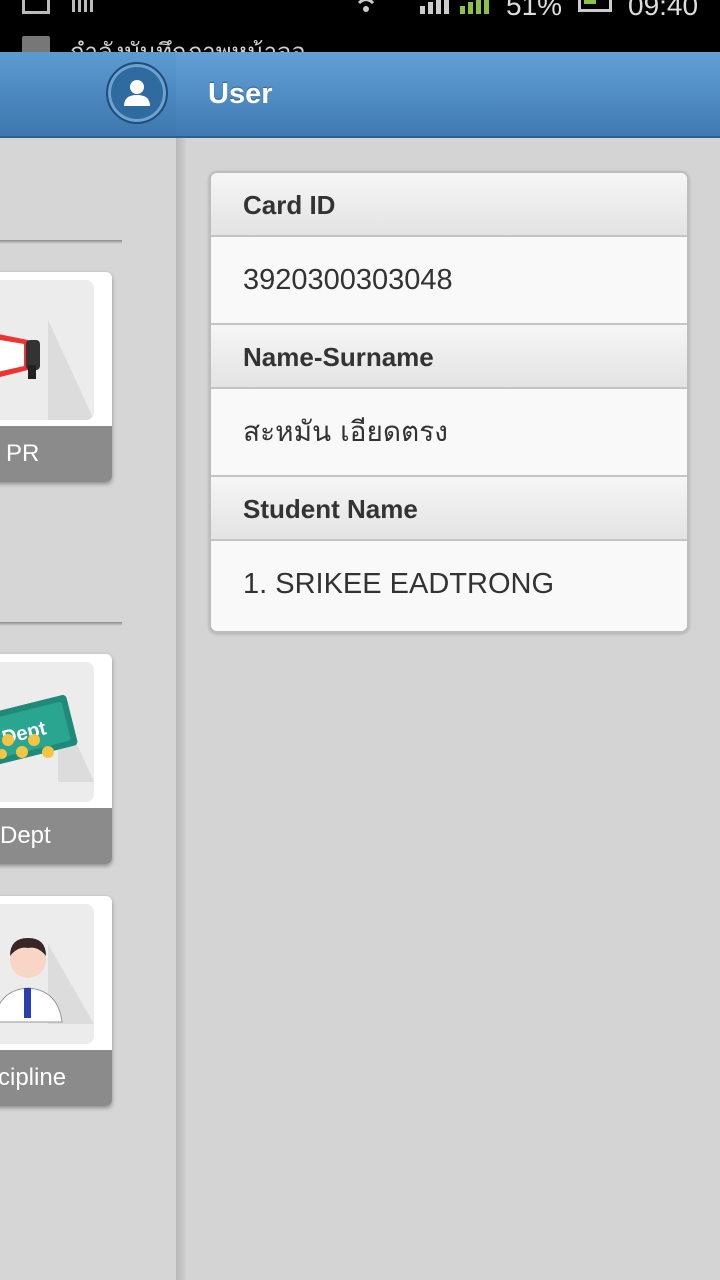 This screenshot has width=720, height=1280. I want to click on name-surname-label: Name-Surname, so click(449, 357).